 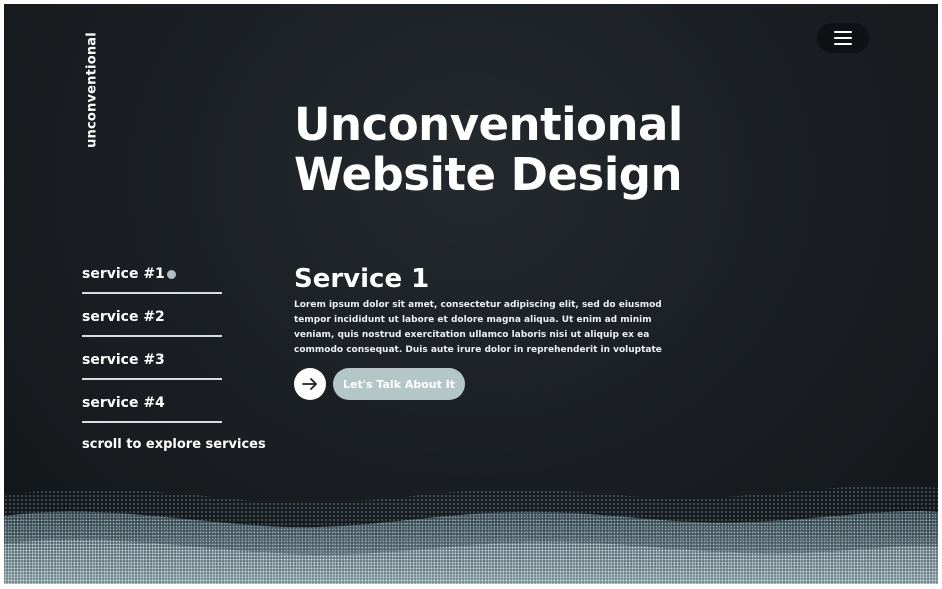 I want to click on hero-title-line-2: Website Design, so click(x=488, y=174).